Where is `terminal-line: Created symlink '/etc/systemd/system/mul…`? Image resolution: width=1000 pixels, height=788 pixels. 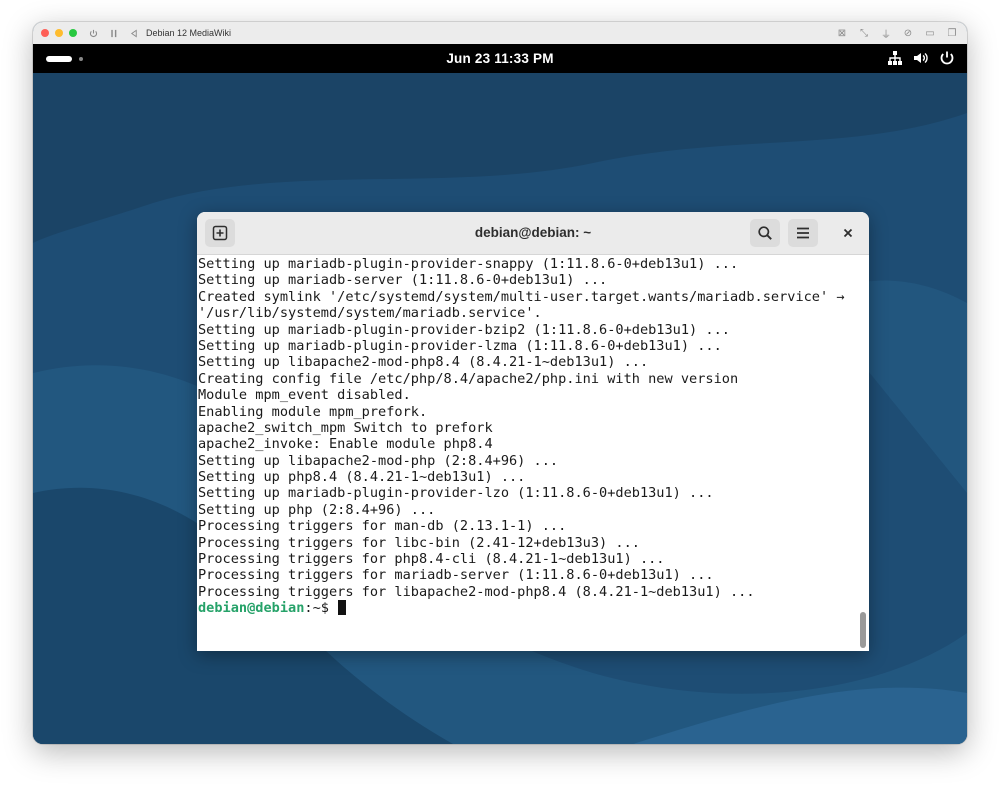 terminal-line: Created symlink '/etc/systemd/system/mul… is located at coordinates (521, 296).